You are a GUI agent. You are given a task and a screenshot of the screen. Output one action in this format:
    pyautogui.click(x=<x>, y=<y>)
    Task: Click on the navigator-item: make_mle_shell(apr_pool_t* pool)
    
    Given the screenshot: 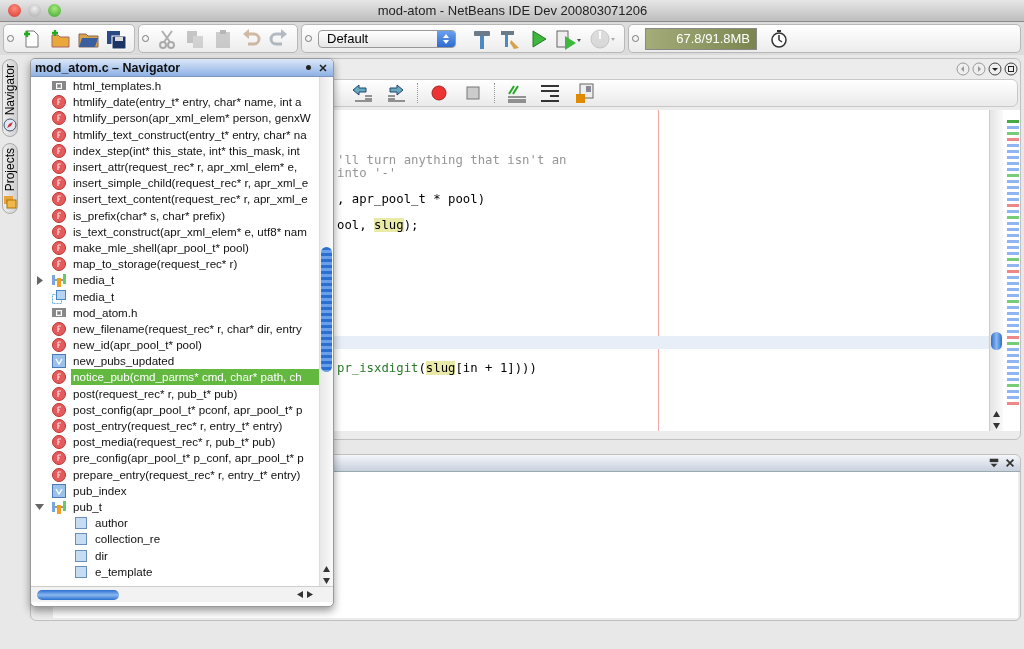 What is the action you would take?
    pyautogui.click(x=161, y=247)
    